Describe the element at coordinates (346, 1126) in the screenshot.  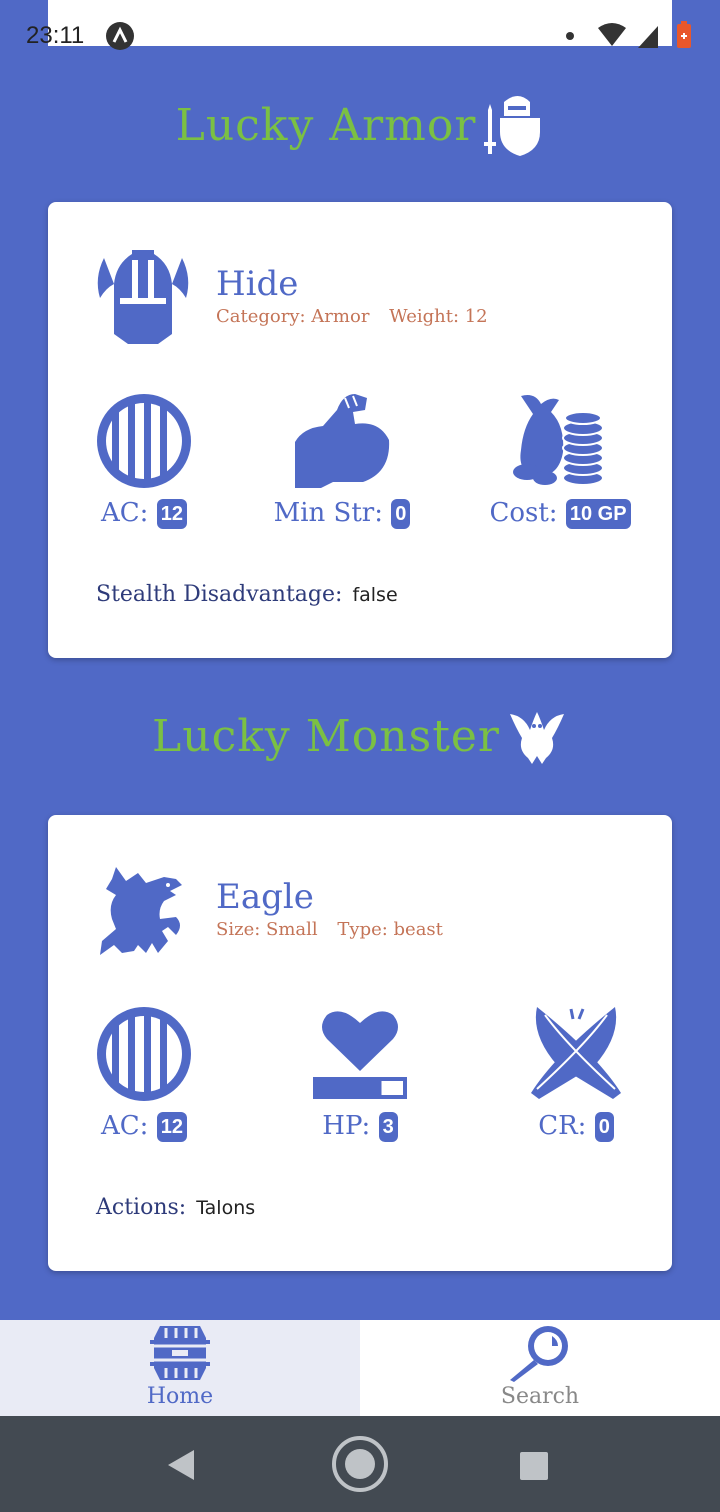
I see `monster-hp-label: HP:` at that location.